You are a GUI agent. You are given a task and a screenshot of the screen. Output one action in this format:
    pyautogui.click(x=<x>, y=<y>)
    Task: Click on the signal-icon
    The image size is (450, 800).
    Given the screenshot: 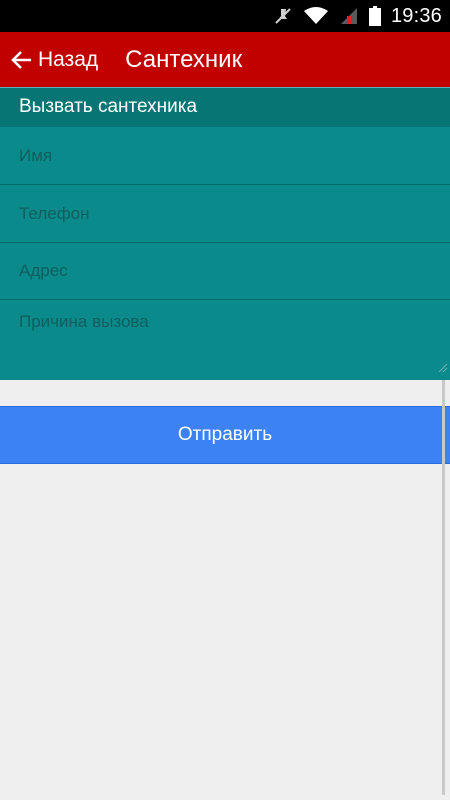 What is the action you would take?
    pyautogui.click(x=349, y=16)
    